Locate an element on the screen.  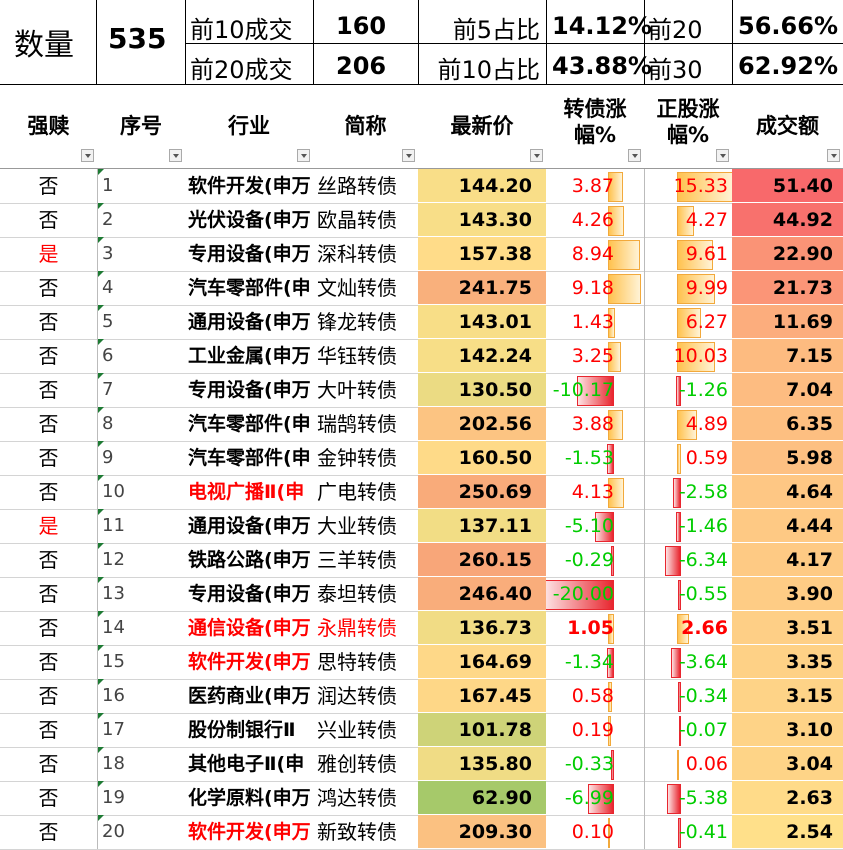
cell-volume: 3.15 is located at coordinates (787, 696).